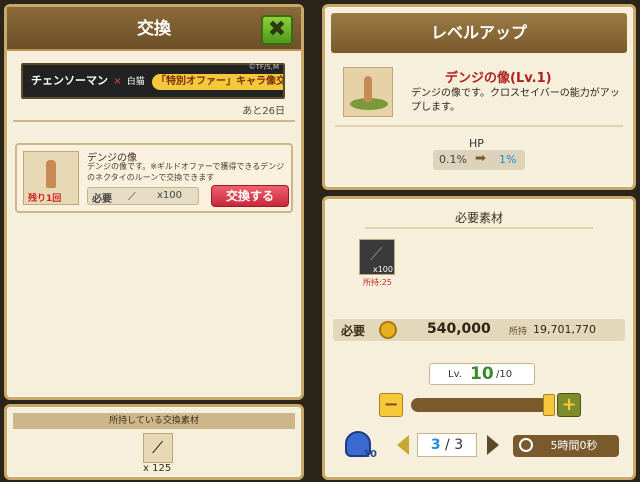 This screenshot has width=640, height=482. Describe the element at coordinates (263, 111) in the screenshot. I see `remaining-days: あと26日` at that location.